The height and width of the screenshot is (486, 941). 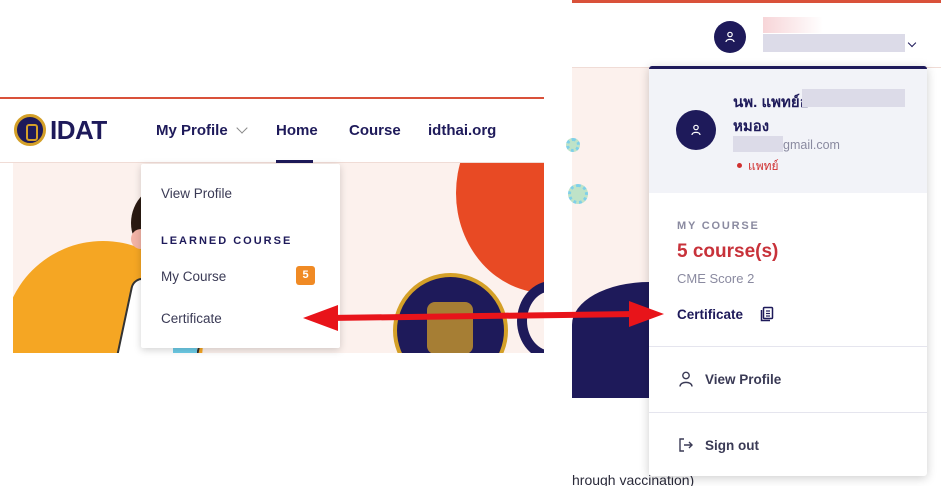 What do you see at coordinates (710, 314) in the screenshot?
I see `certificate-link: Certificate` at bounding box center [710, 314].